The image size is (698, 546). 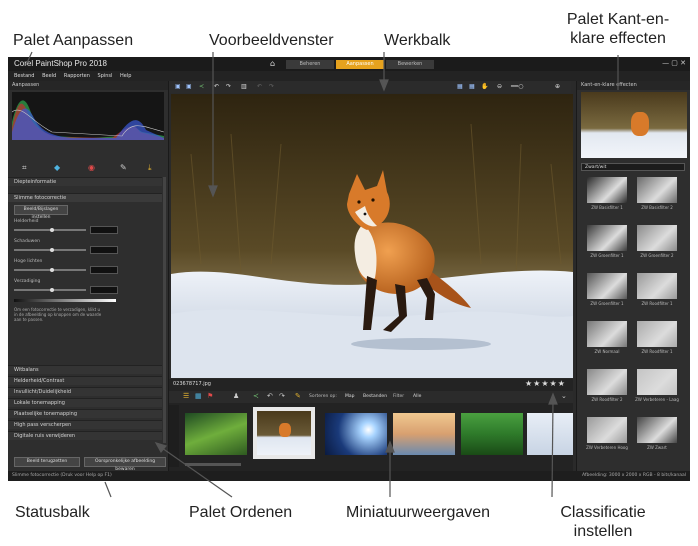 I want to click on pan-icon: ✋, so click(x=484, y=86).